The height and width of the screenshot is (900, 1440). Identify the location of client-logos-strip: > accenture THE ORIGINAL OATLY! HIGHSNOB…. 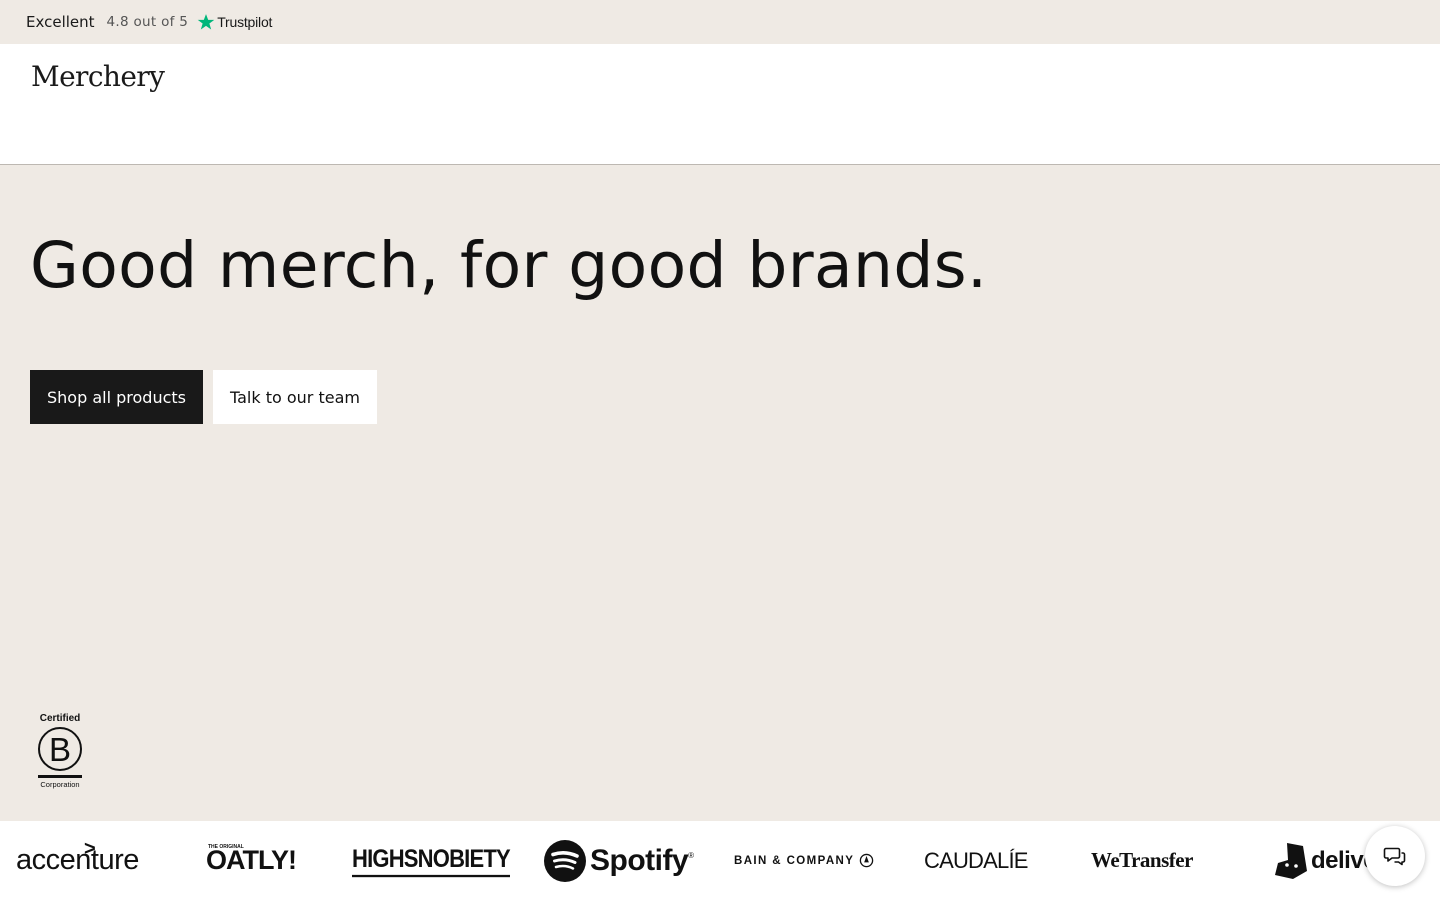
(720, 860).